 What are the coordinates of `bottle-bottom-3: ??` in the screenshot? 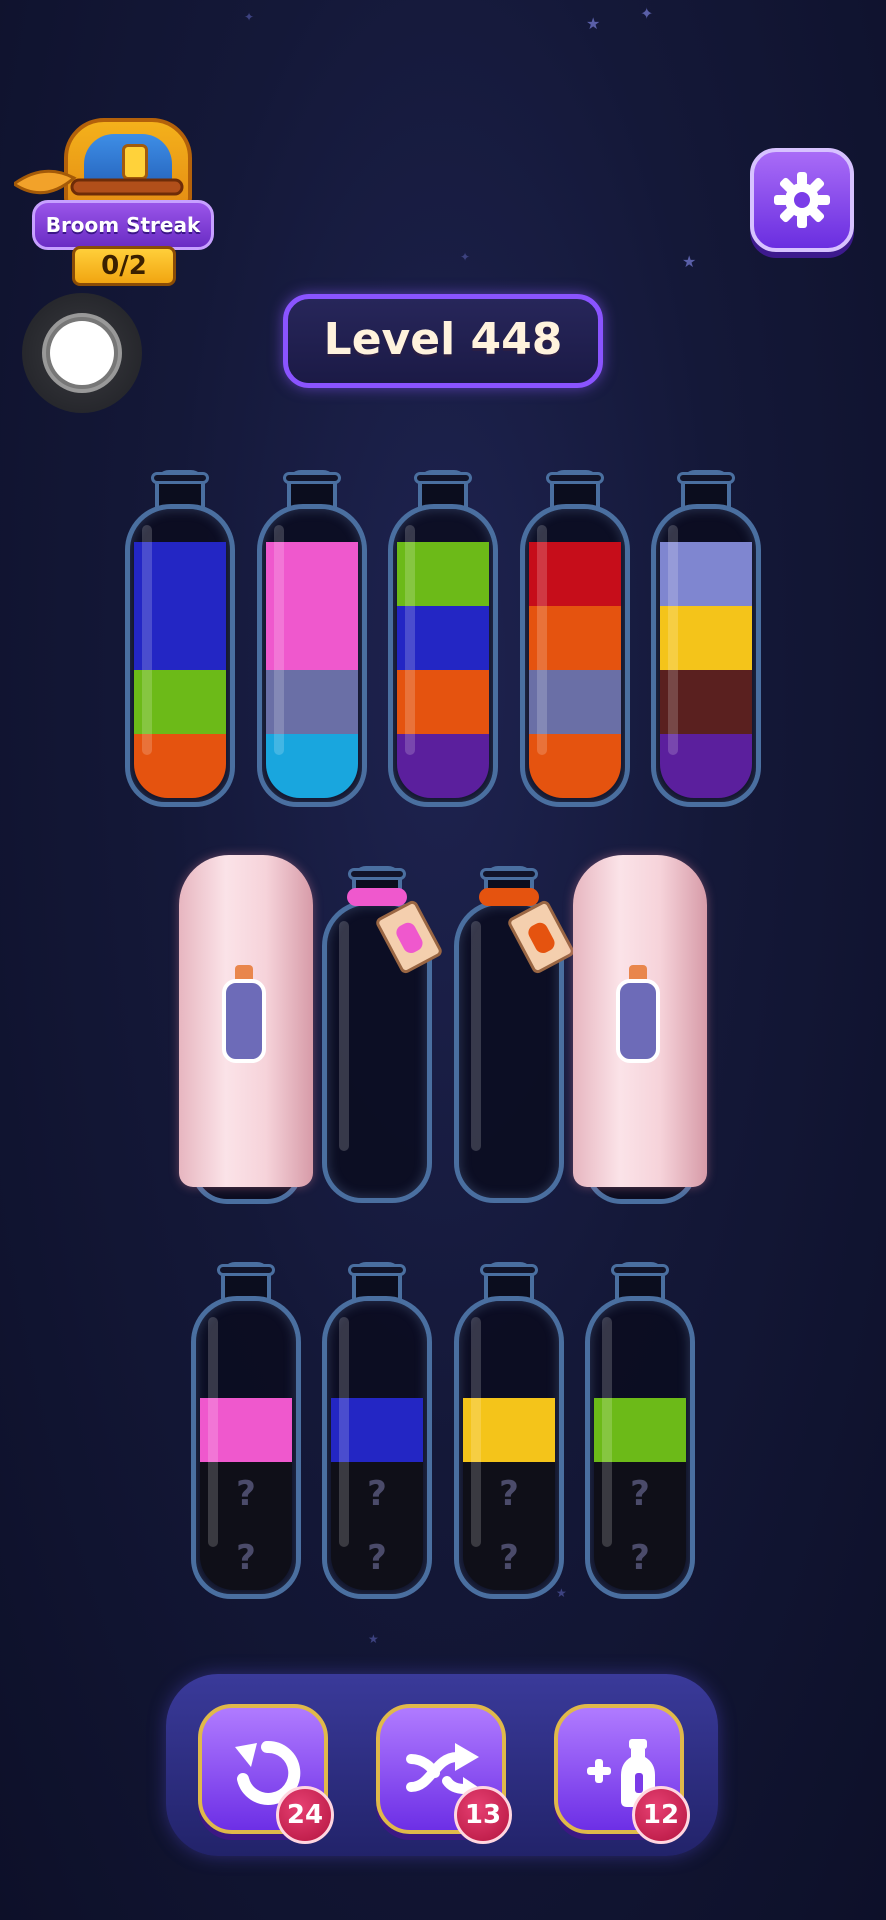 It's located at (509, 1430).